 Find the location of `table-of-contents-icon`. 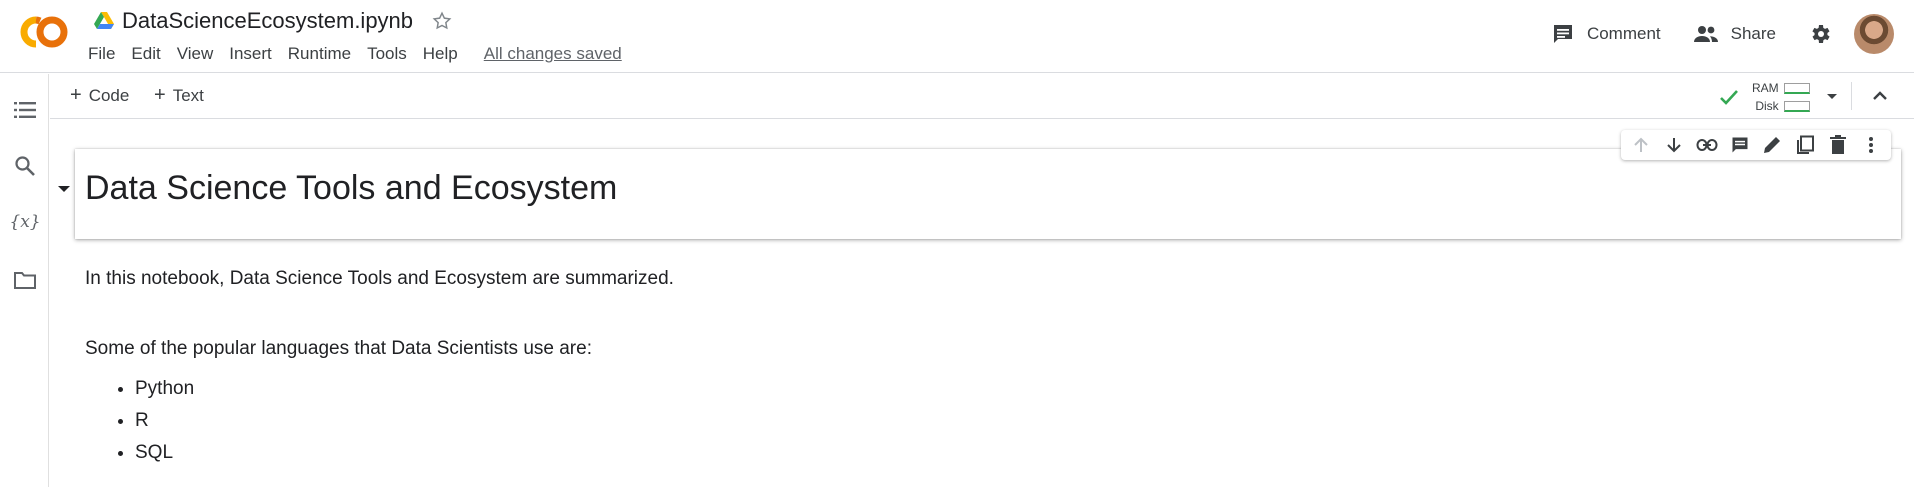

table-of-contents-icon is located at coordinates (25, 110).